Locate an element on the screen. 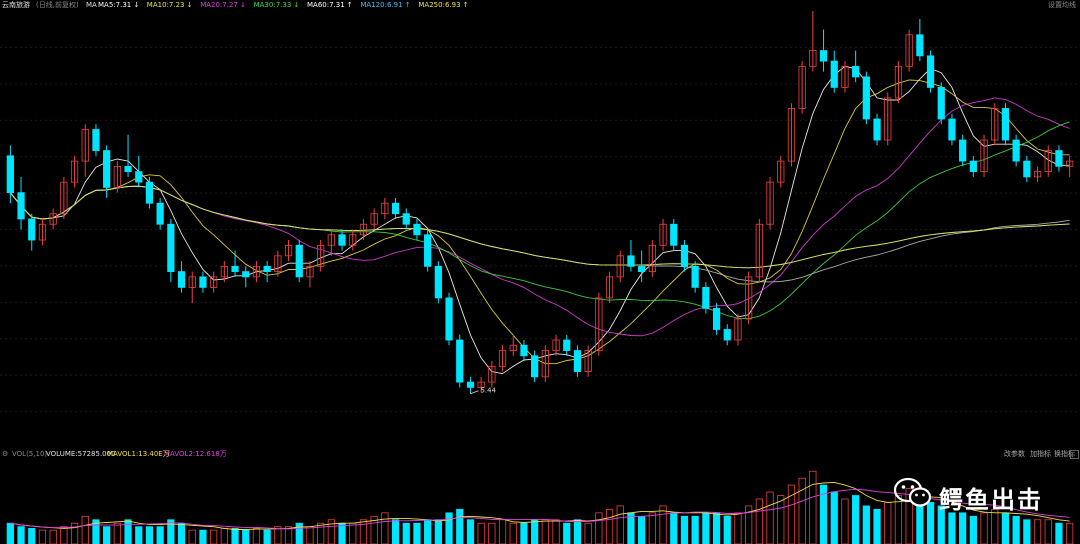  ma-label: MA is located at coordinates (91, 5).